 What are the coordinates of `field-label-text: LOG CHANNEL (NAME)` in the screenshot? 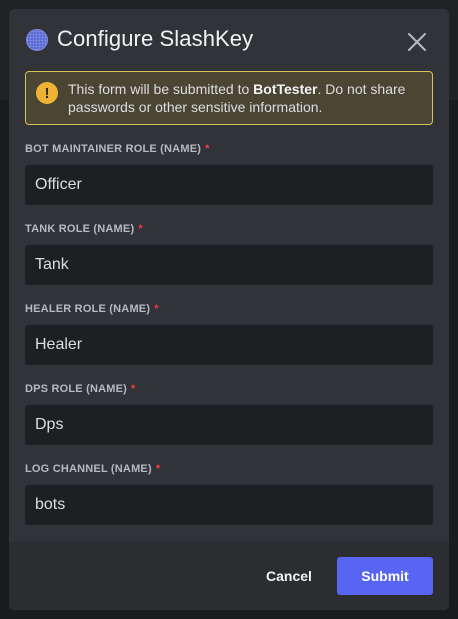 It's located at (88, 469).